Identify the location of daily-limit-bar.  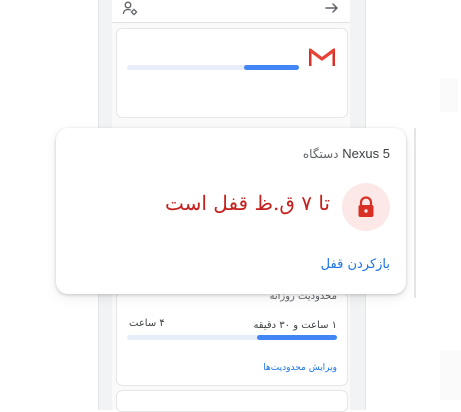
(232, 337).